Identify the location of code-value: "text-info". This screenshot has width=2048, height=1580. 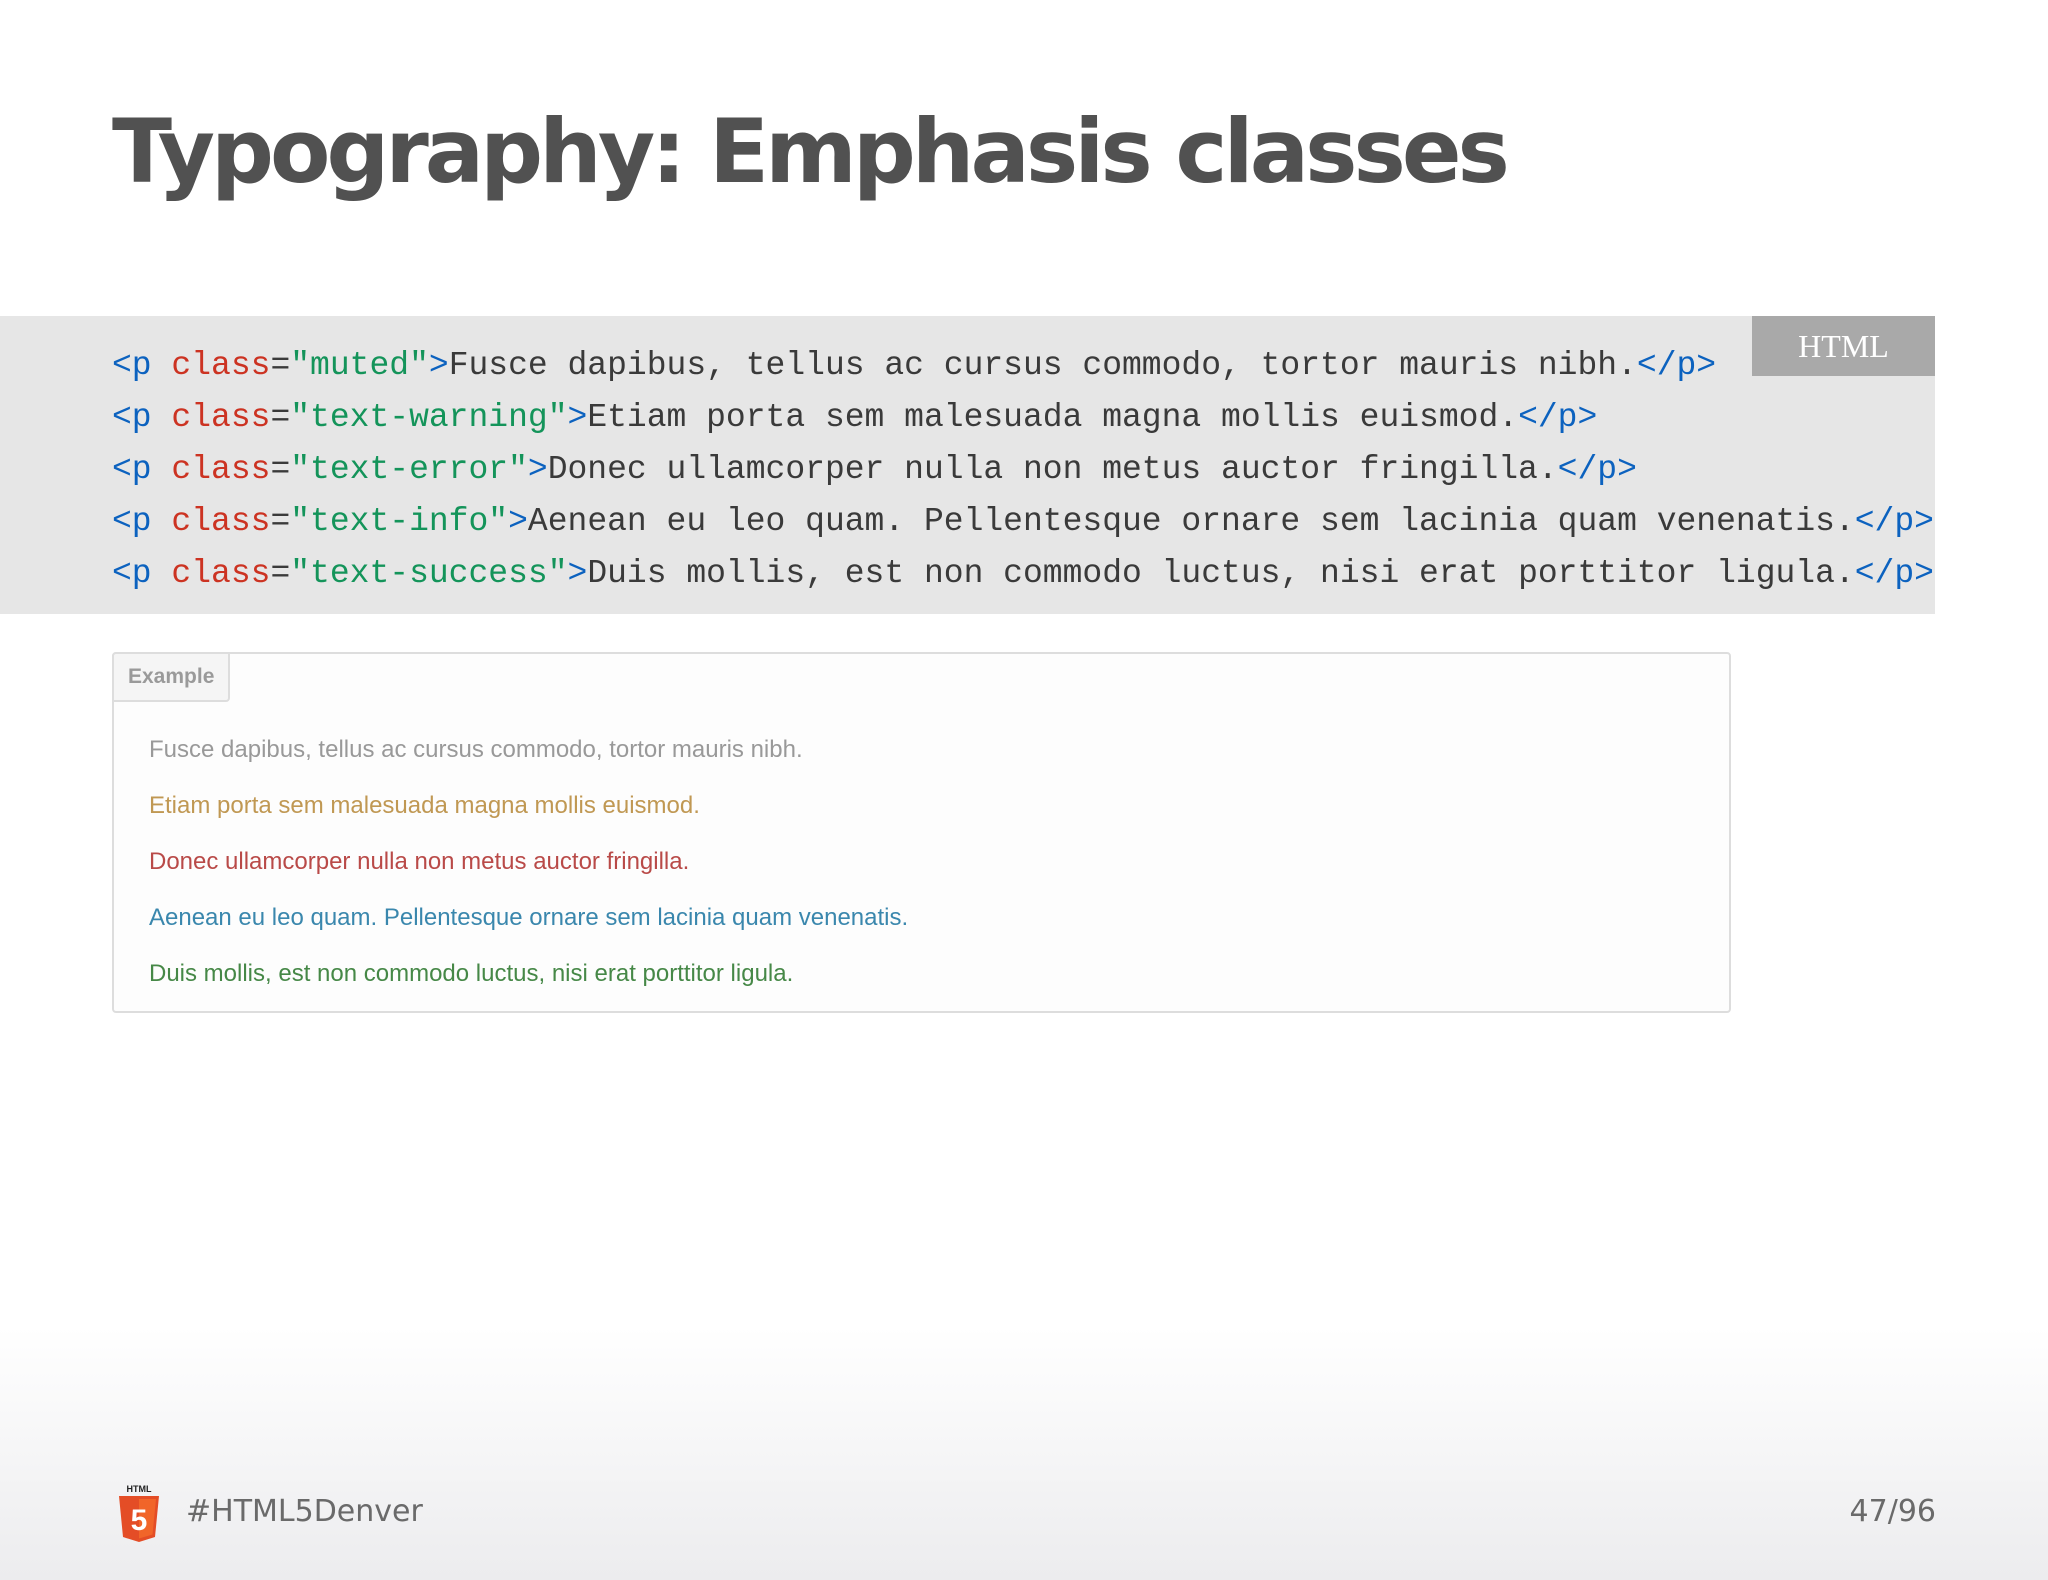
(399, 521).